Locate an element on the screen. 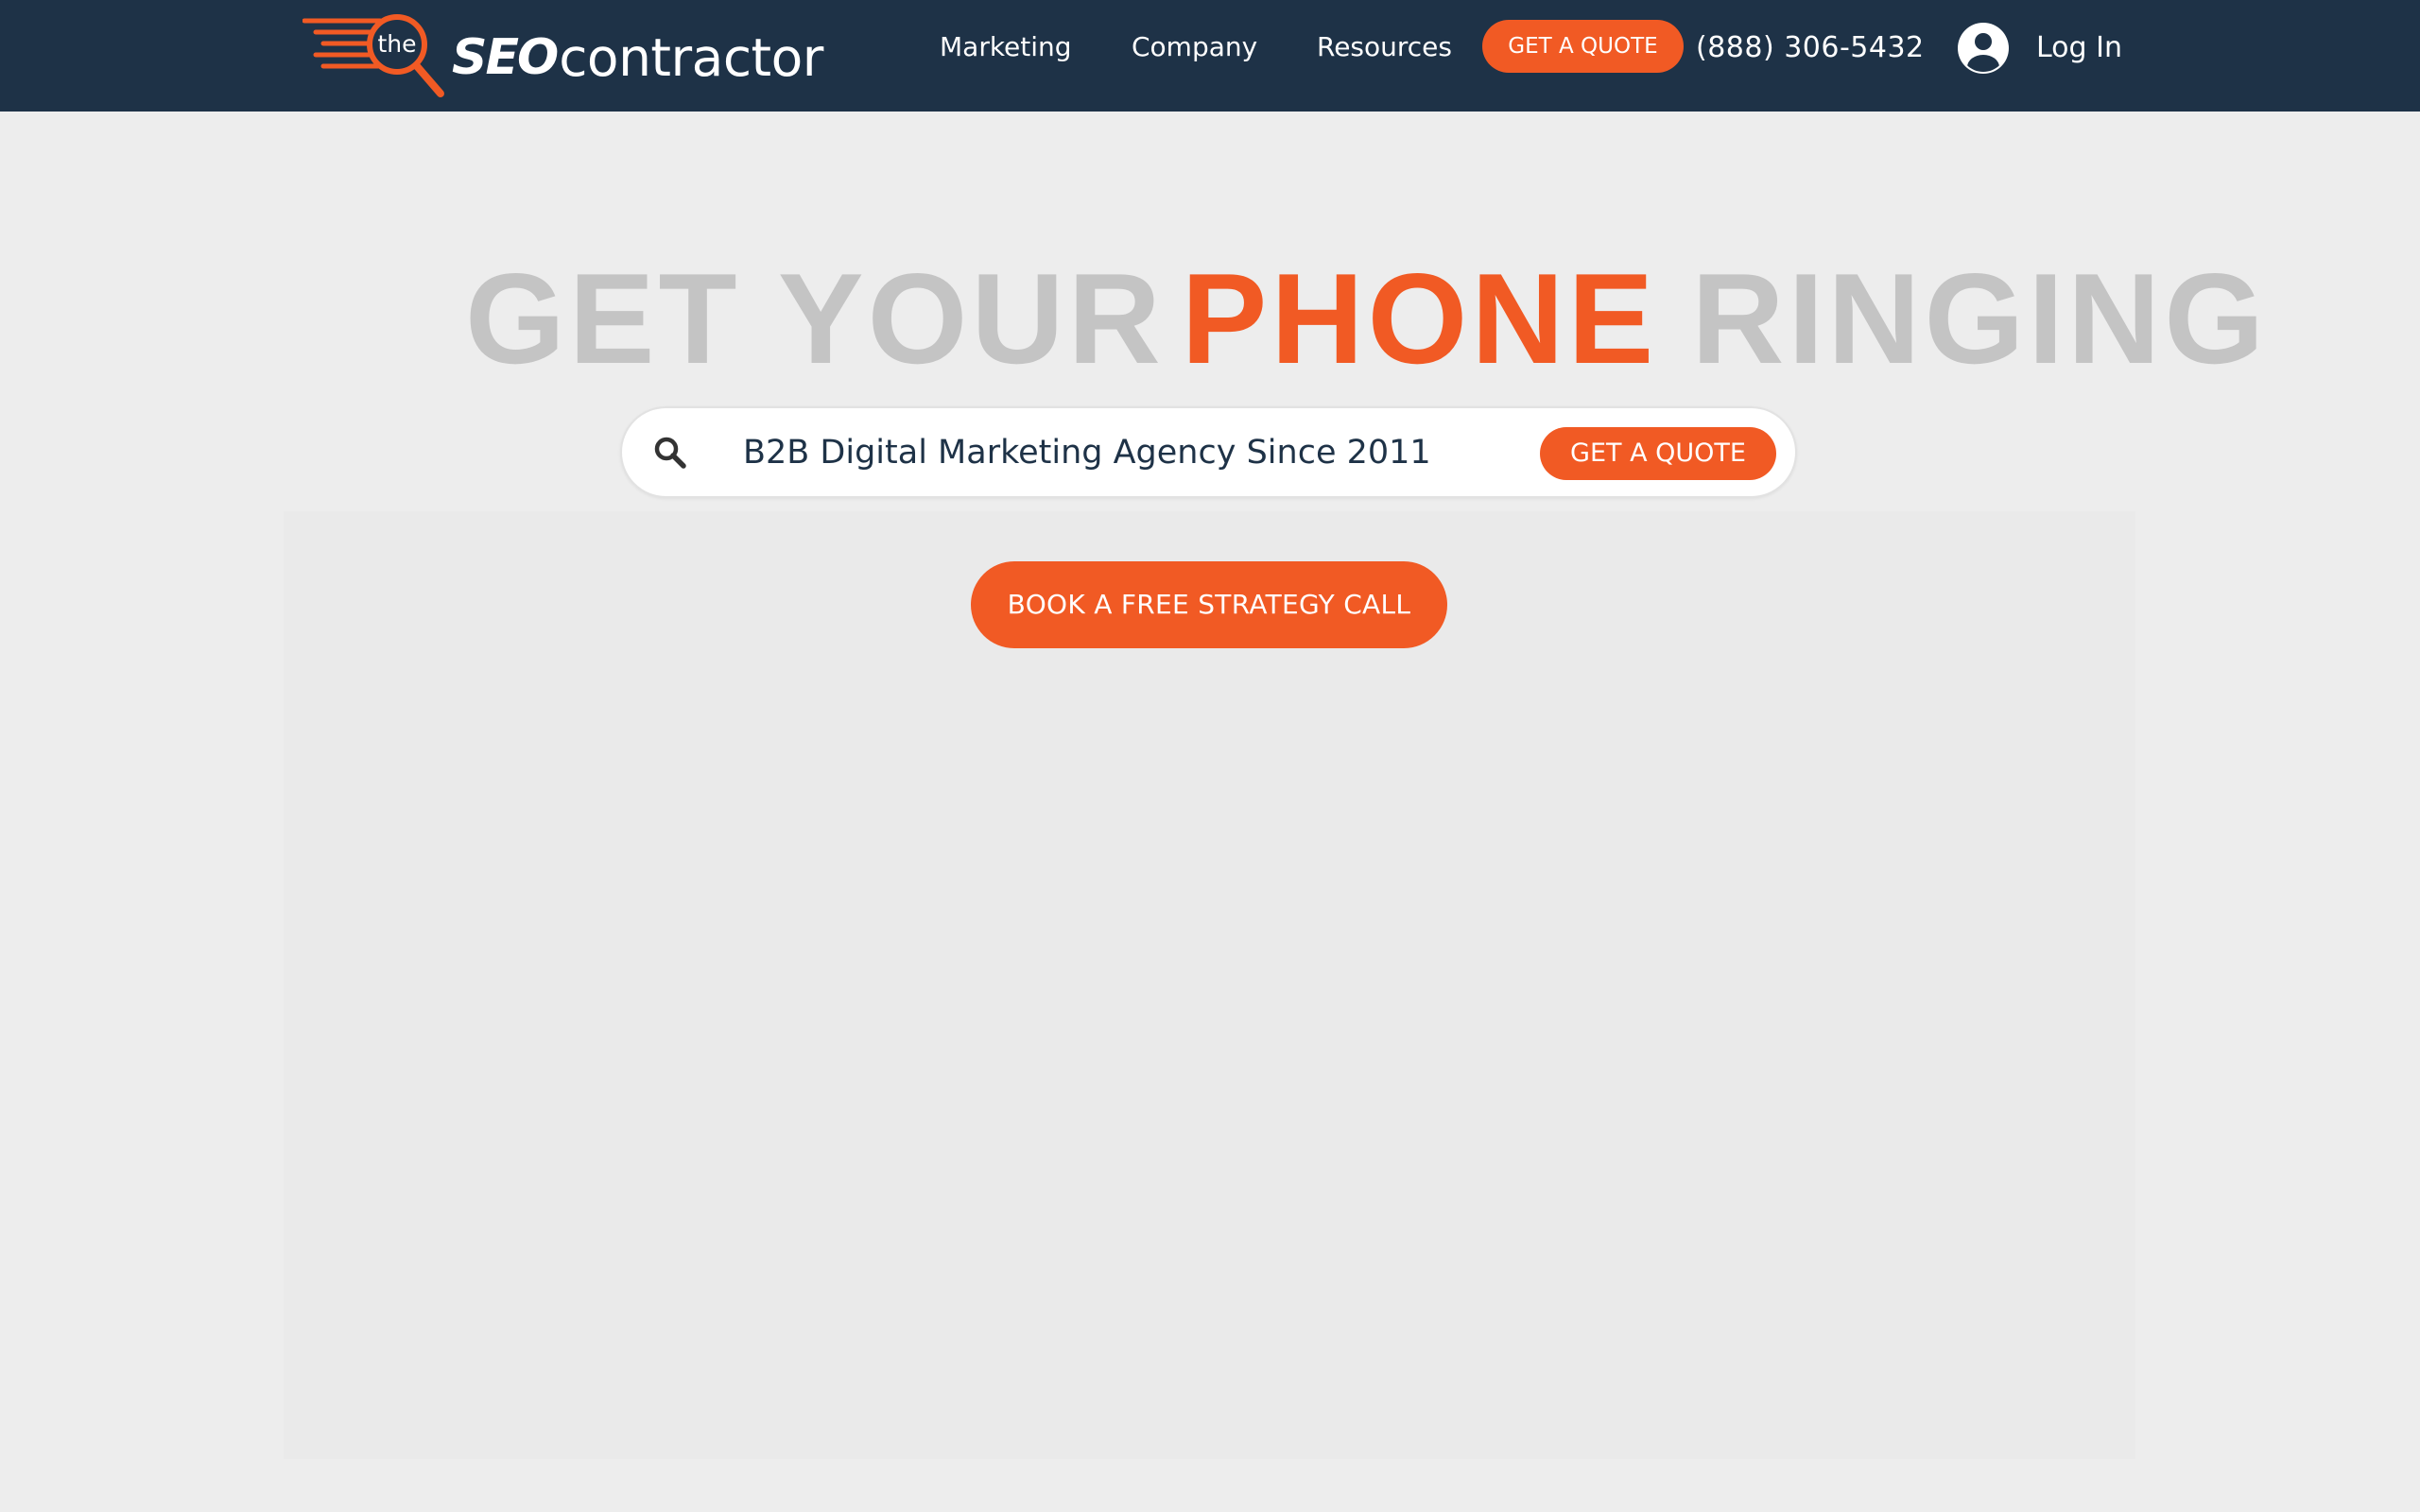 The image size is (2420, 1512). logo-contractor-text: contractor is located at coordinates (691, 57).